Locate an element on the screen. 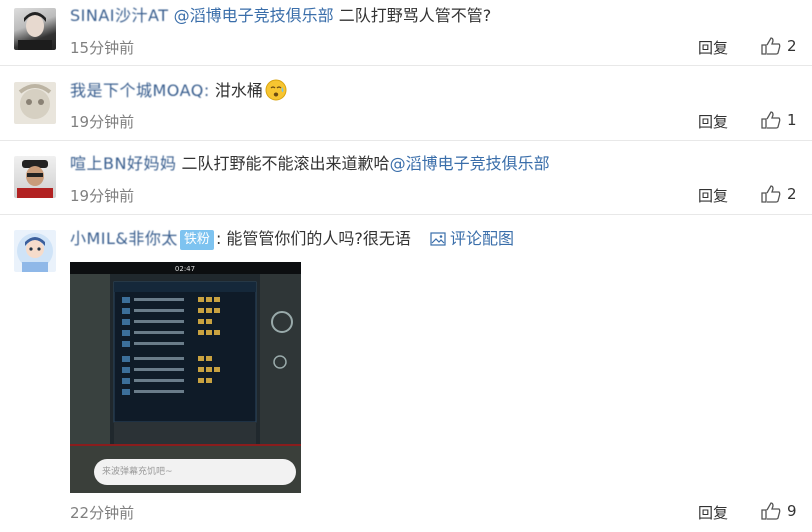 This screenshot has width=812, height=532. username: 我是下个城MOAQ: is located at coordinates (140, 90).